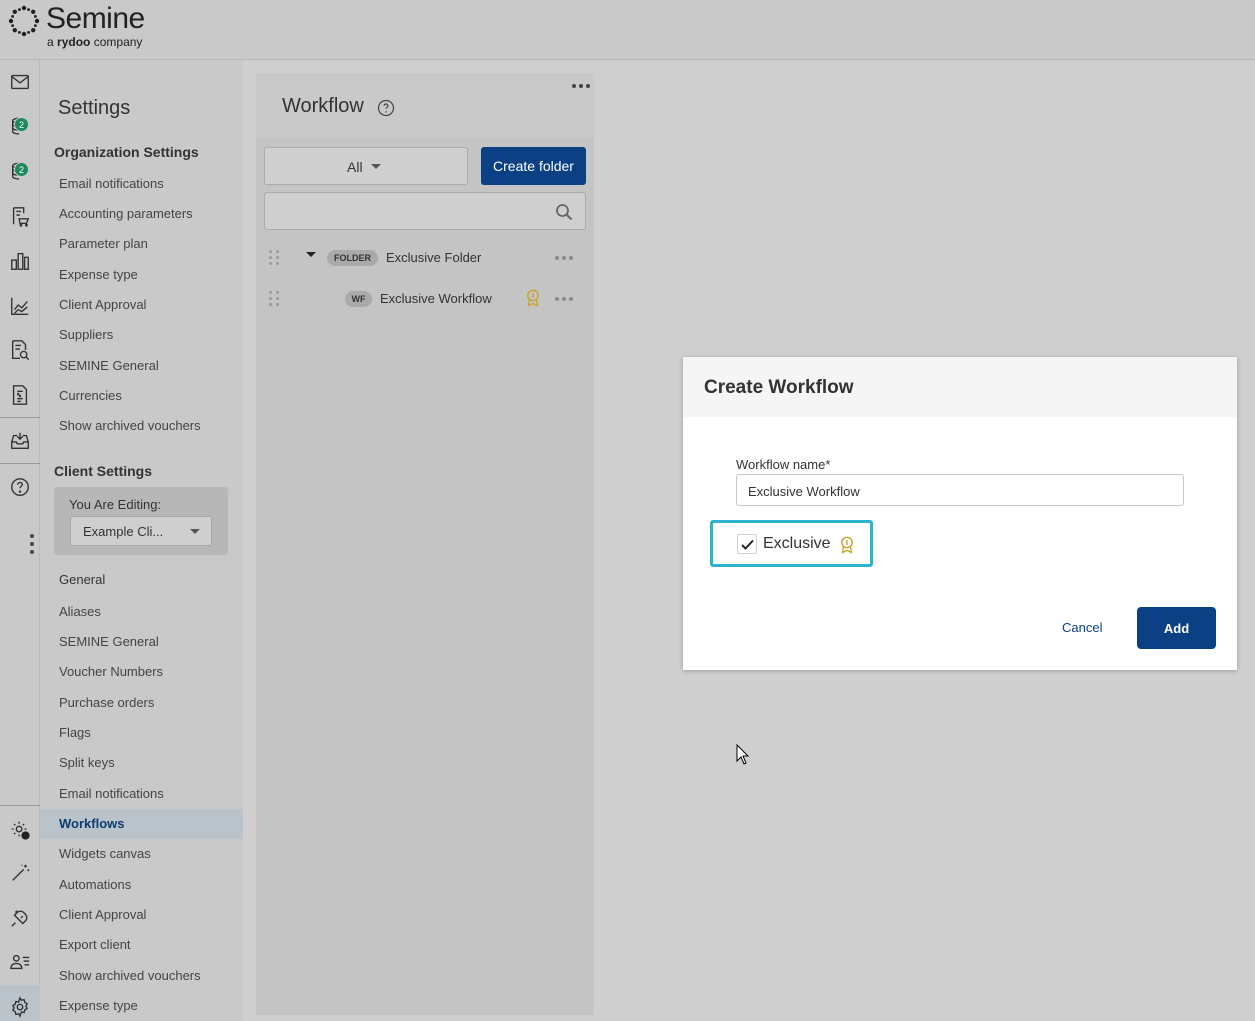  I want to click on nav-org-parameter-plan: Parameter plan, so click(103, 243).